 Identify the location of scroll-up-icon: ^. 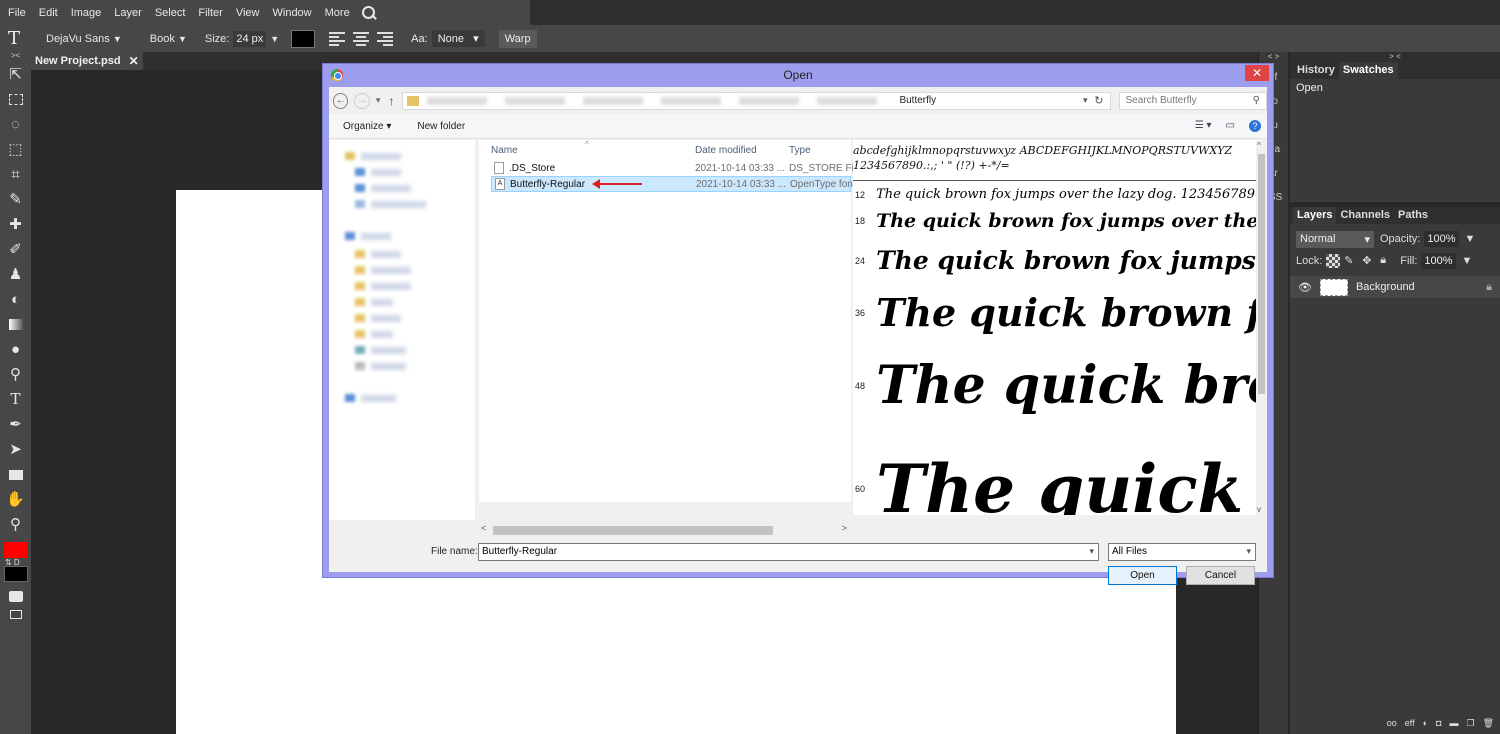
(1259, 145).